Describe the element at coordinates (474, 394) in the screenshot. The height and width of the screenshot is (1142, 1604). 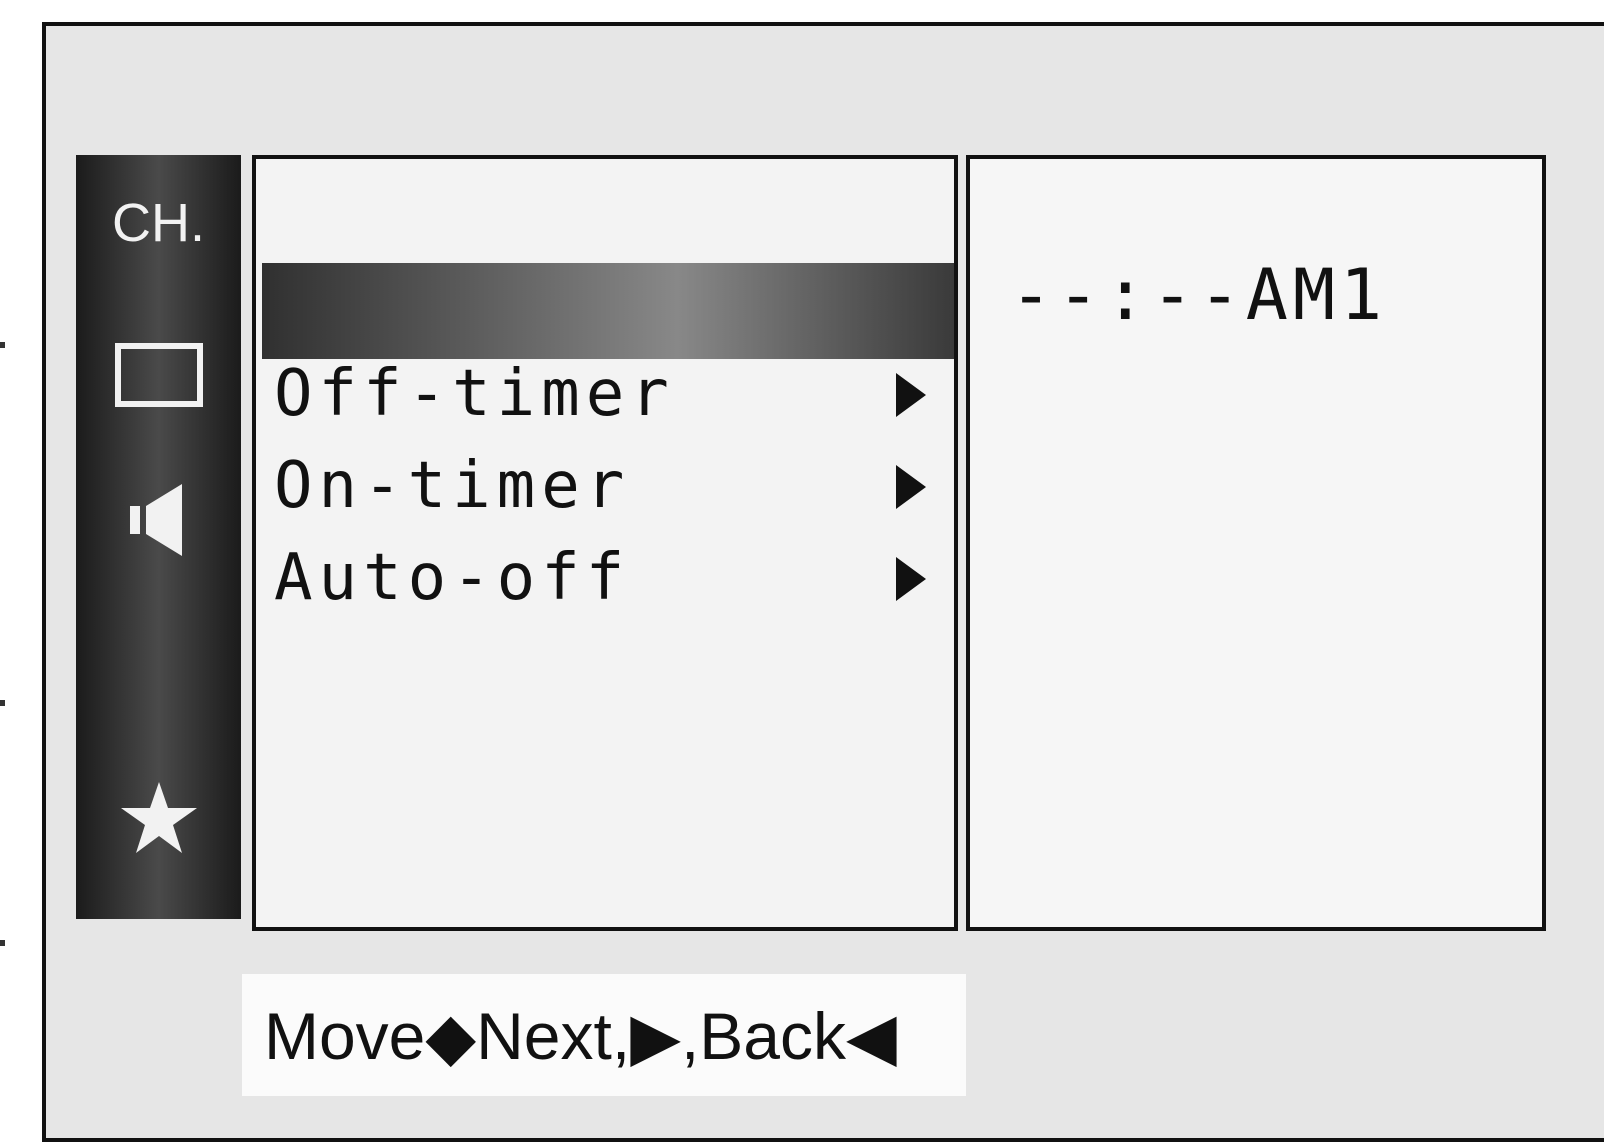
I see `menu-item-label: Off-timer` at that location.